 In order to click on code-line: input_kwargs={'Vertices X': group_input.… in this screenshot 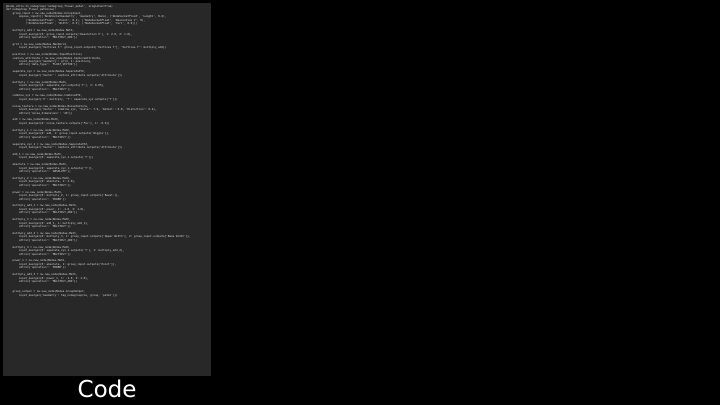, I will do `click(86, 47)`.